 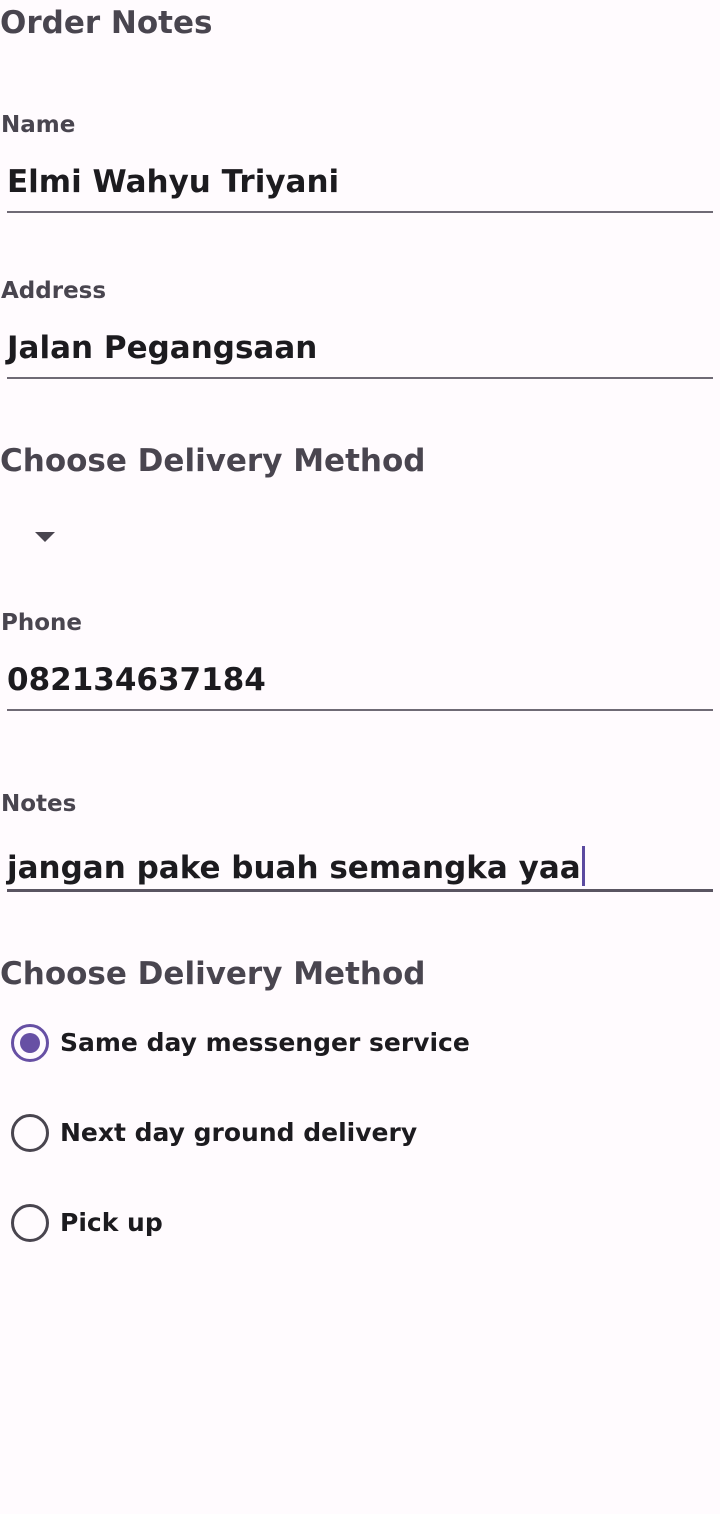 What do you see at coordinates (39, 804) in the screenshot?
I see `notes-label: Notes` at bounding box center [39, 804].